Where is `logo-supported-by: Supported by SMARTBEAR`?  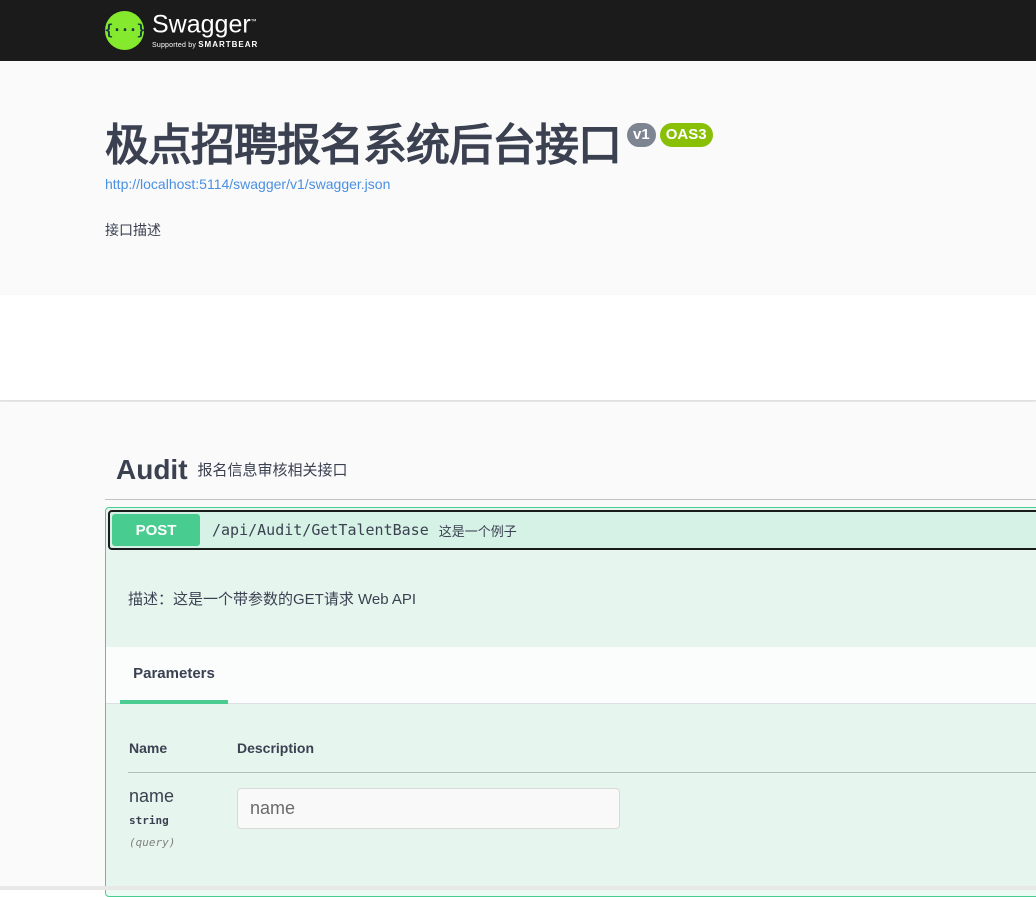 logo-supported-by: Supported by SMARTBEAR is located at coordinates (205, 45).